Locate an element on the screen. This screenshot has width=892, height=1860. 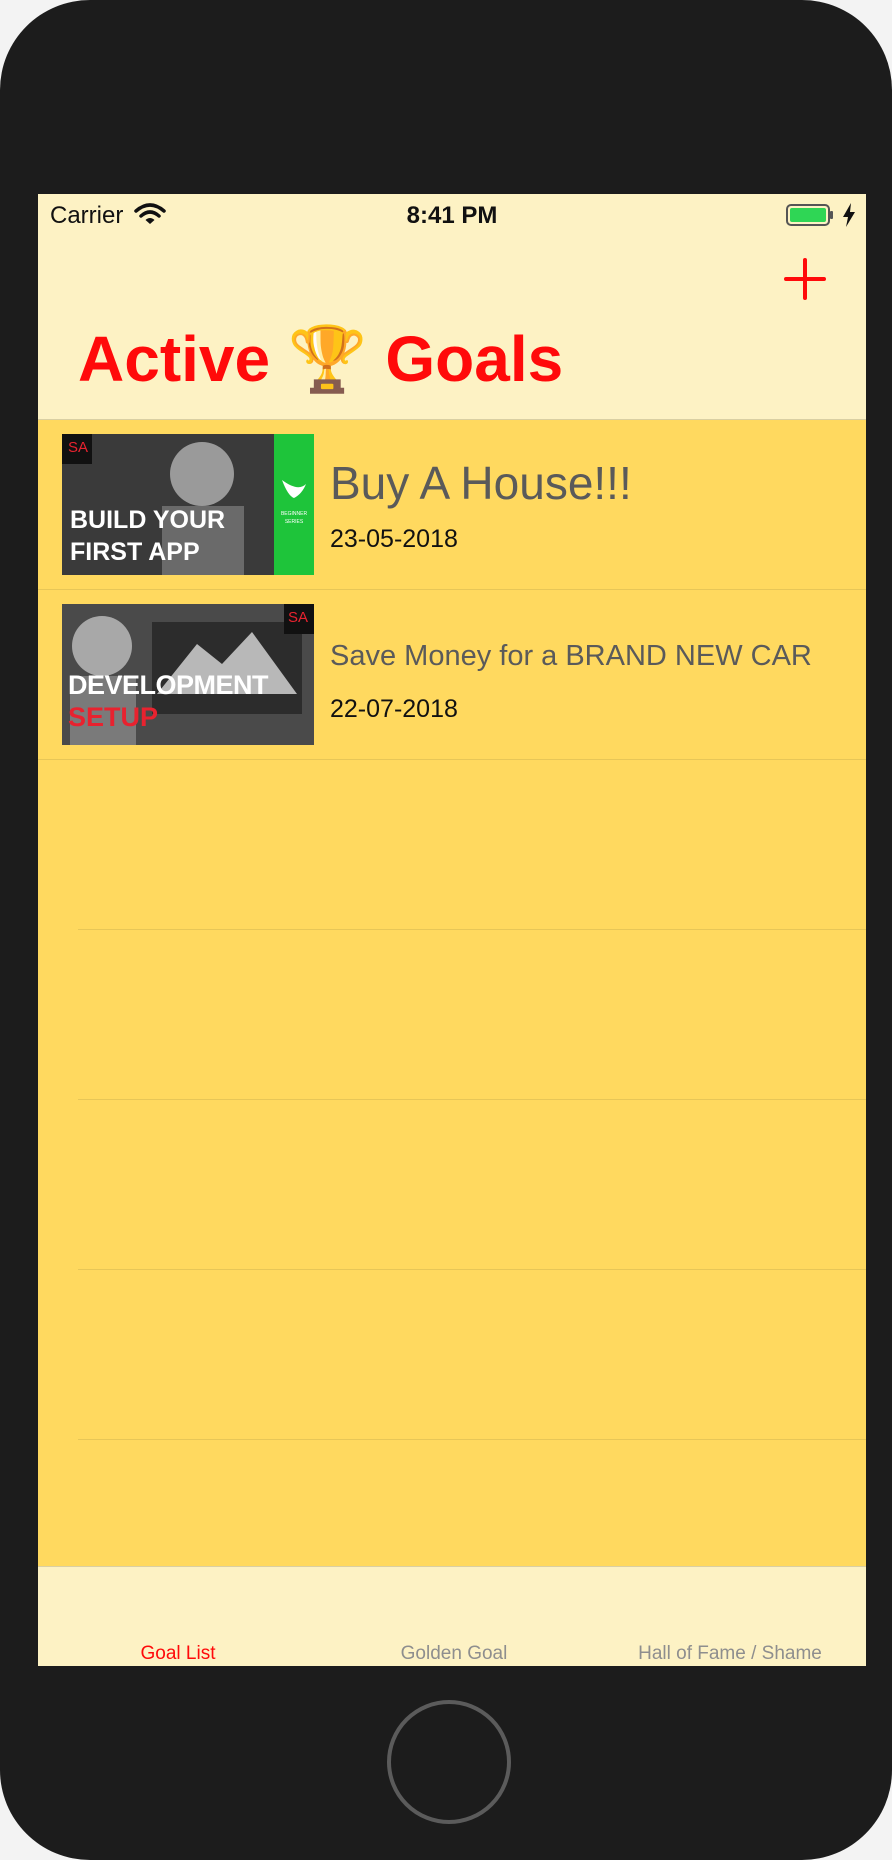
add-goal-button is located at coordinates (805, 279).